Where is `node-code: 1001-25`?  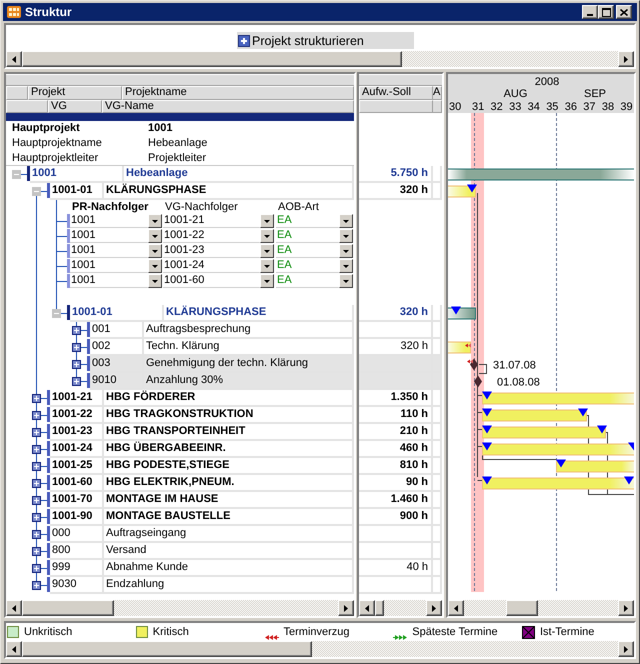
node-code: 1001-25 is located at coordinates (77, 466).